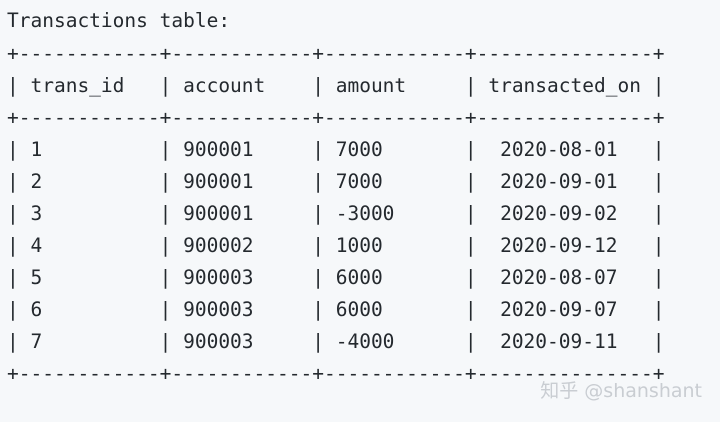 The width and height of the screenshot is (720, 422). I want to click on table-row: | 2 | 900001 | 7000 | 2020-09-01 |, so click(336, 181).